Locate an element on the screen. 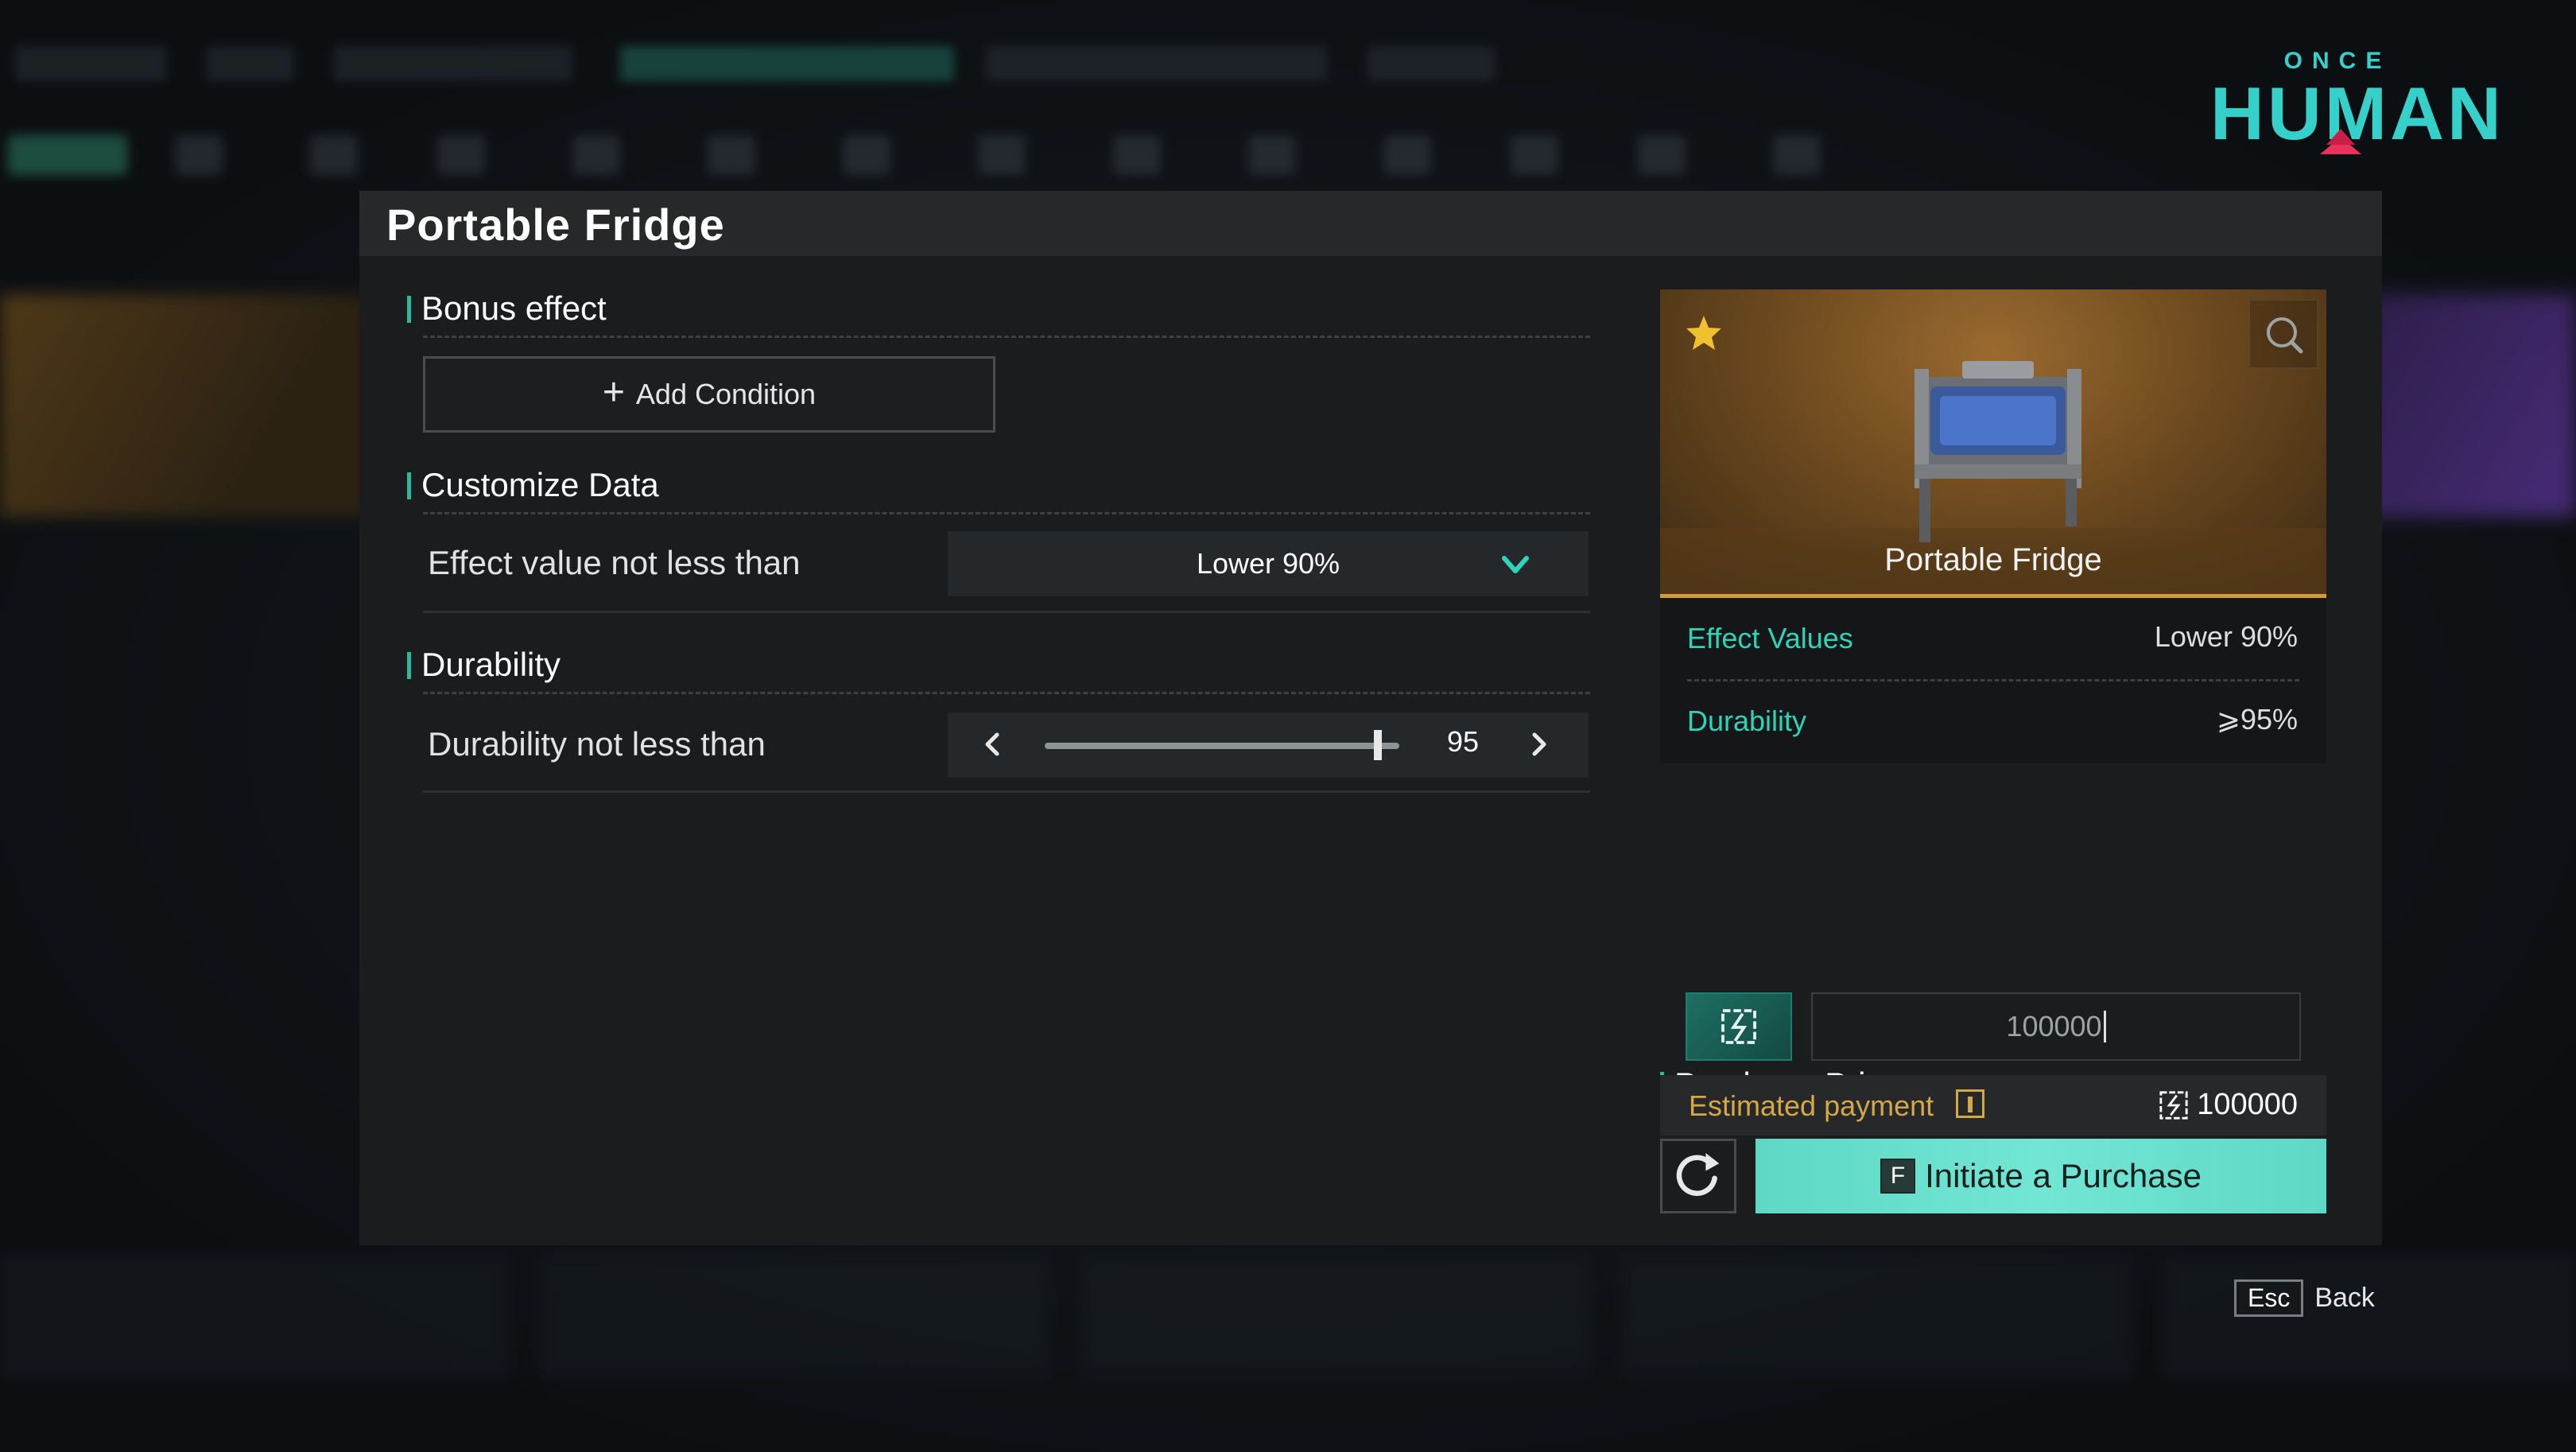 This screenshot has height=1452, width=2576. effect-value-dropdown: Lower 90% is located at coordinates (1268, 563).